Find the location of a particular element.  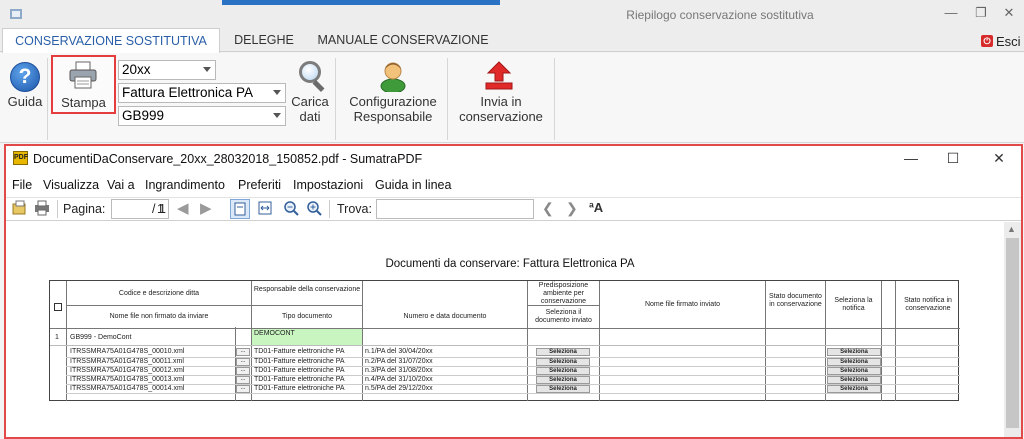

find-input is located at coordinates (455, 209).